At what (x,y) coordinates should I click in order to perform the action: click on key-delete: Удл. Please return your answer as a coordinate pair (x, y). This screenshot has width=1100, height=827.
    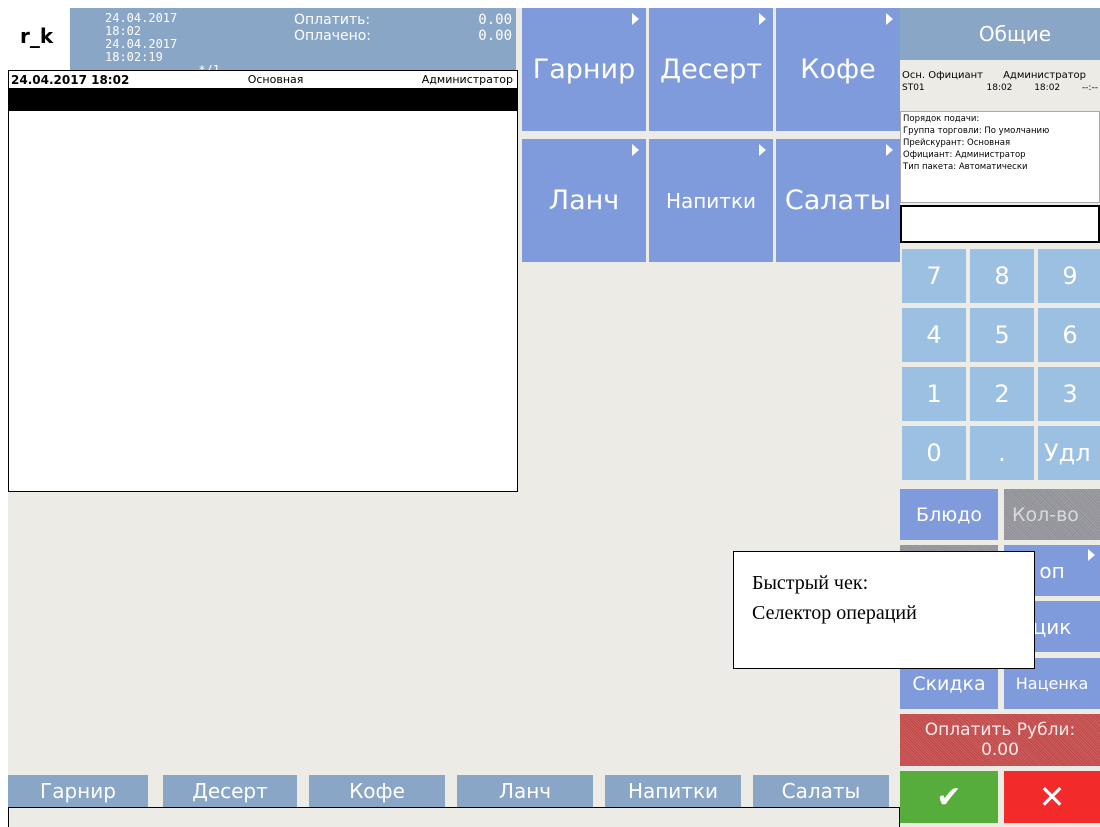
    Looking at the image, I should click on (1069, 453).